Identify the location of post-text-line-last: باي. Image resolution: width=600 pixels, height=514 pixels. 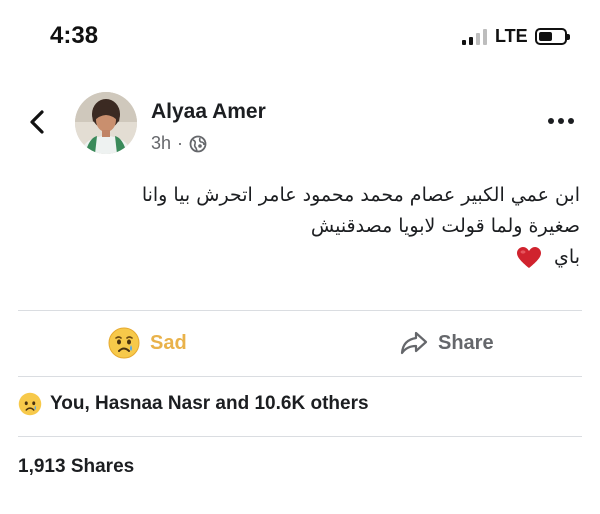
(310, 257).